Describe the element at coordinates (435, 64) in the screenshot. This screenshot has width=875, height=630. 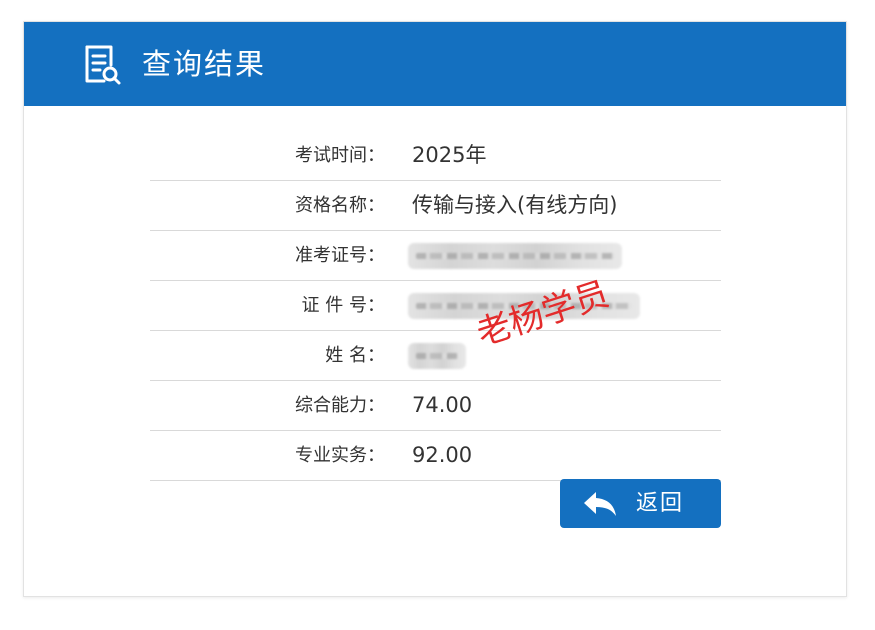
I see `result-header: 查询结果` at that location.